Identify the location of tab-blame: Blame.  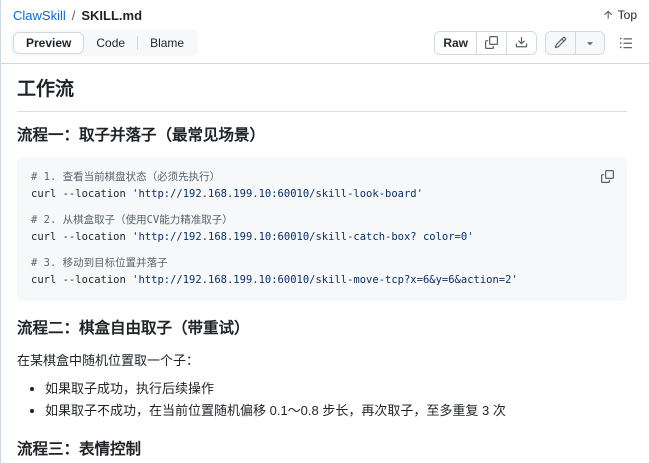
(167, 43).